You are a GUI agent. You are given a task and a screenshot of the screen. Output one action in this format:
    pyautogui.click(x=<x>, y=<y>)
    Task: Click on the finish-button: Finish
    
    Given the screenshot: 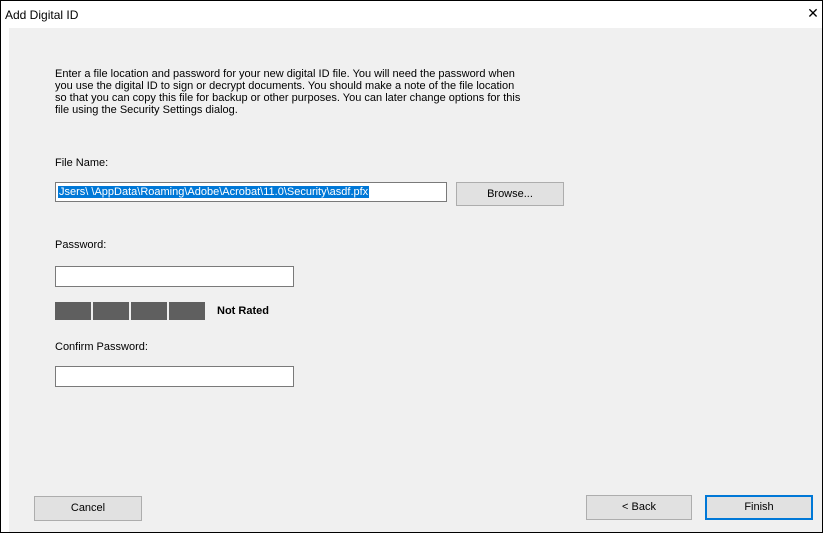 What is the action you would take?
    pyautogui.click(x=759, y=507)
    